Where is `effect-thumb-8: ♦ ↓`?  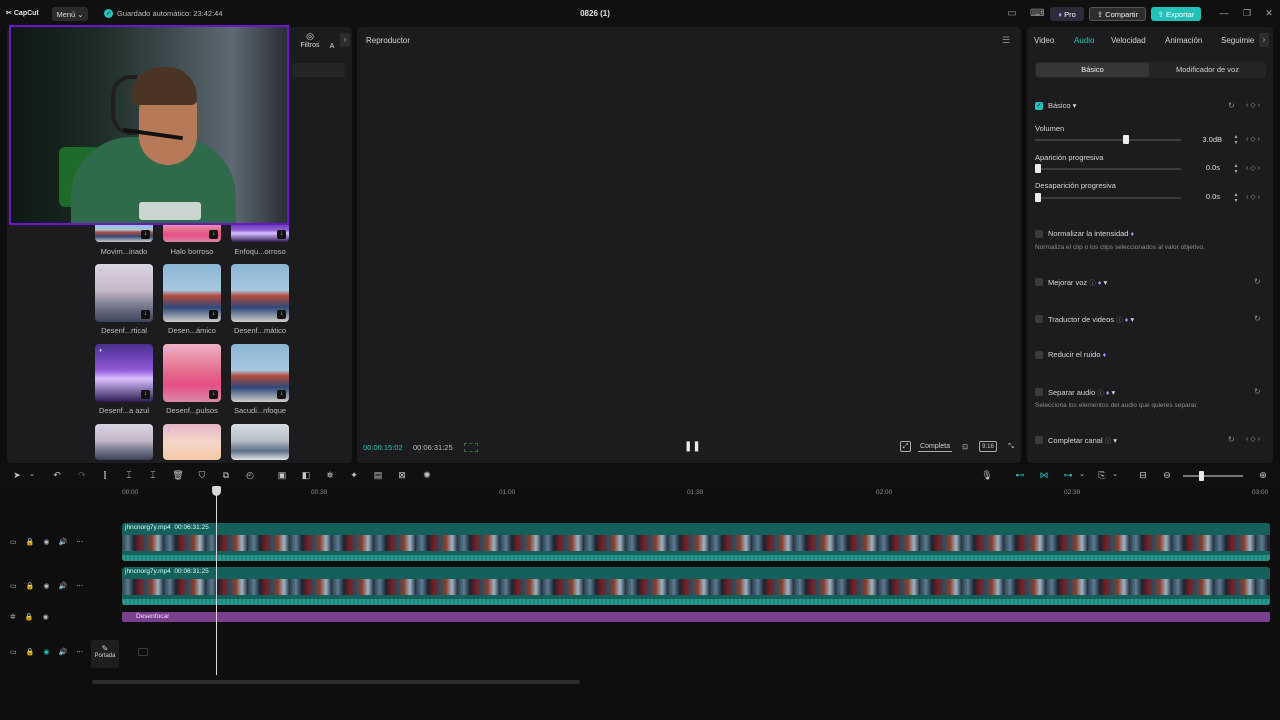 effect-thumb-8: ♦ ↓ is located at coordinates (192, 373).